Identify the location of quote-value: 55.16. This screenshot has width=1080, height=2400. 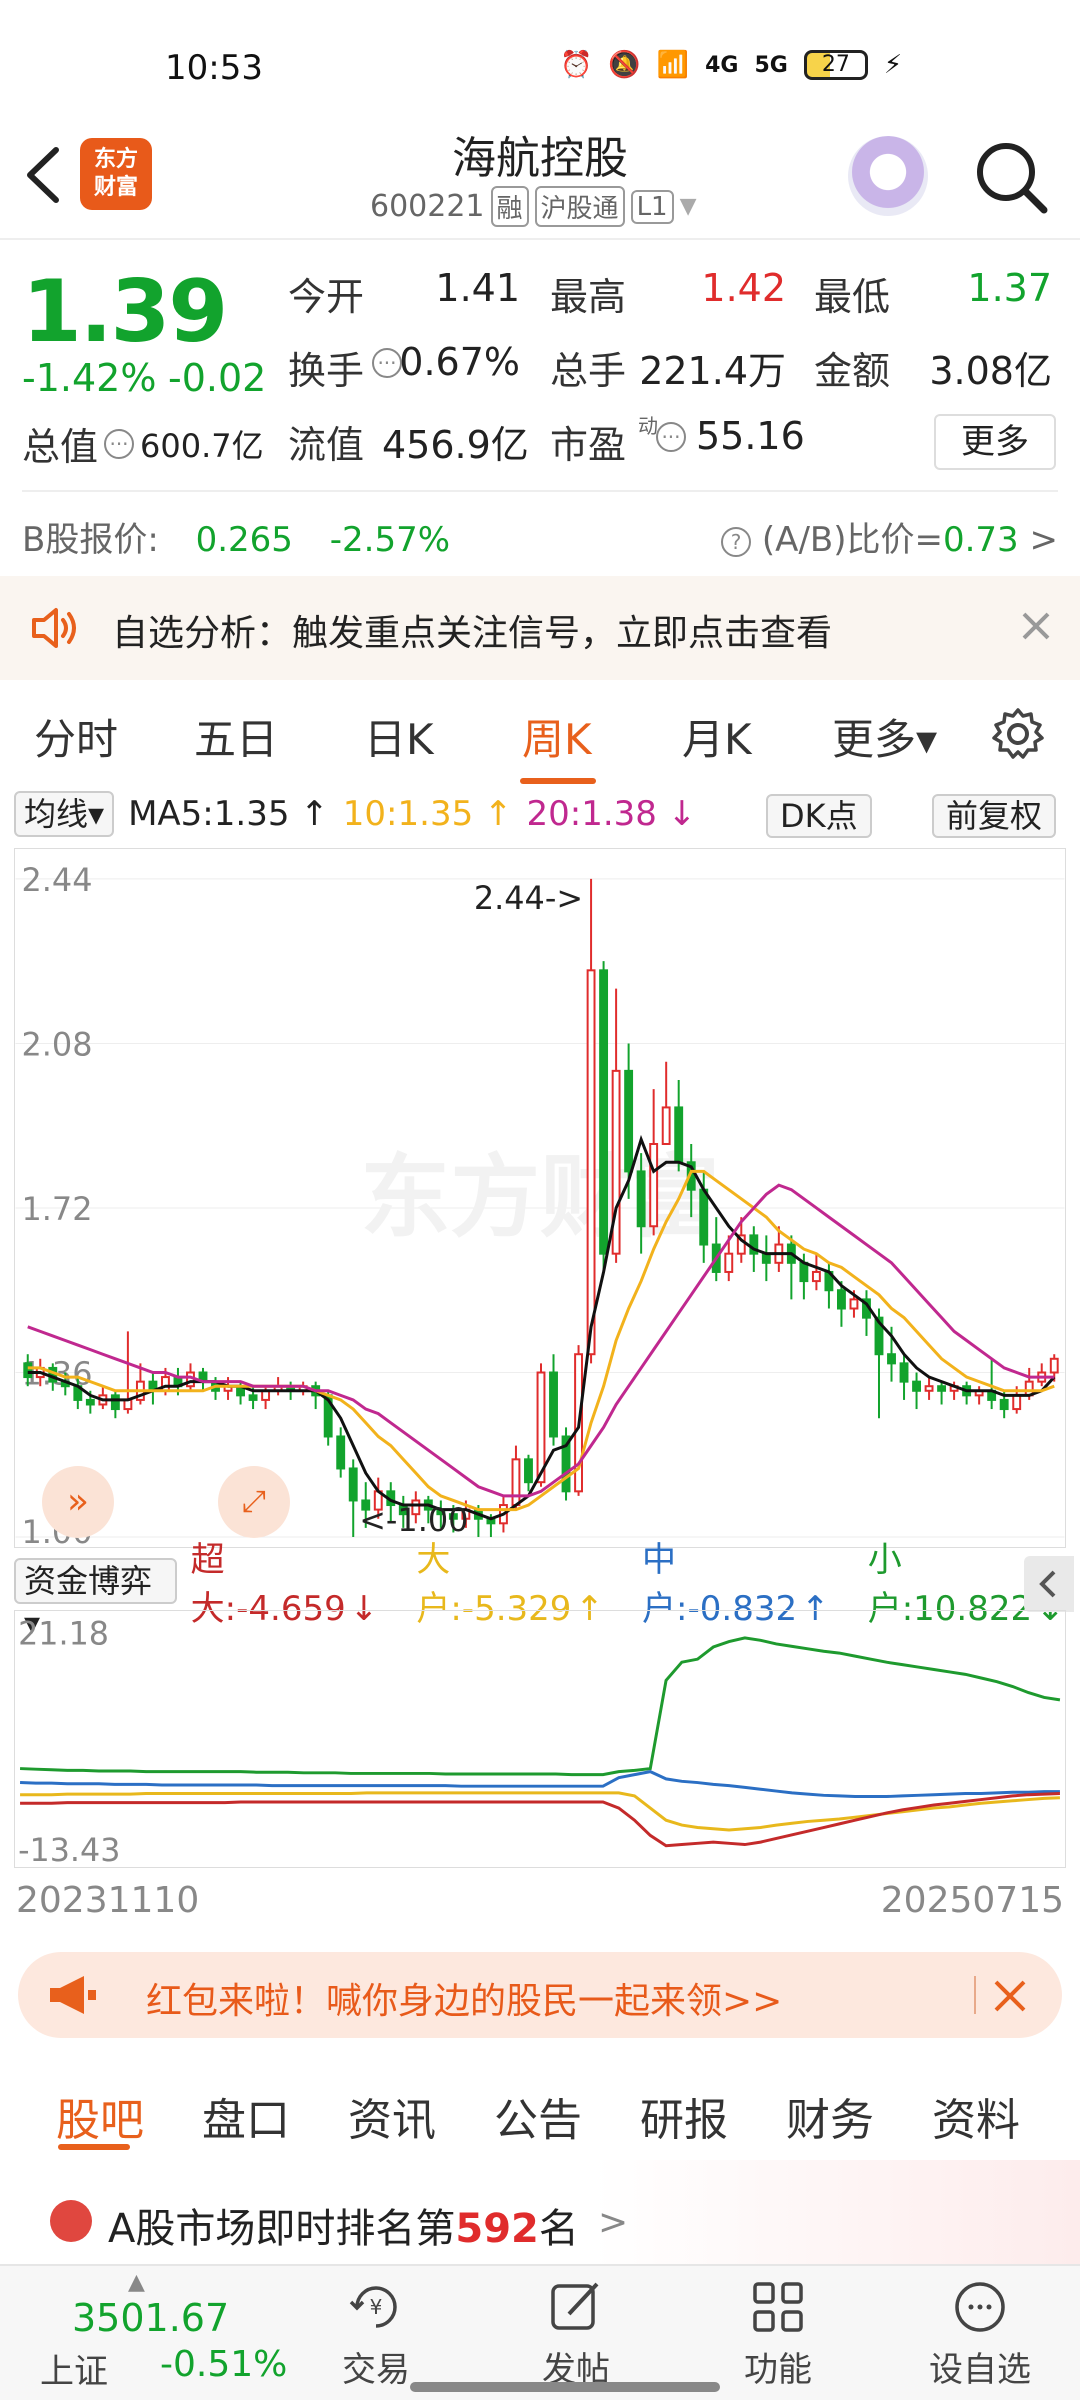
(750, 436).